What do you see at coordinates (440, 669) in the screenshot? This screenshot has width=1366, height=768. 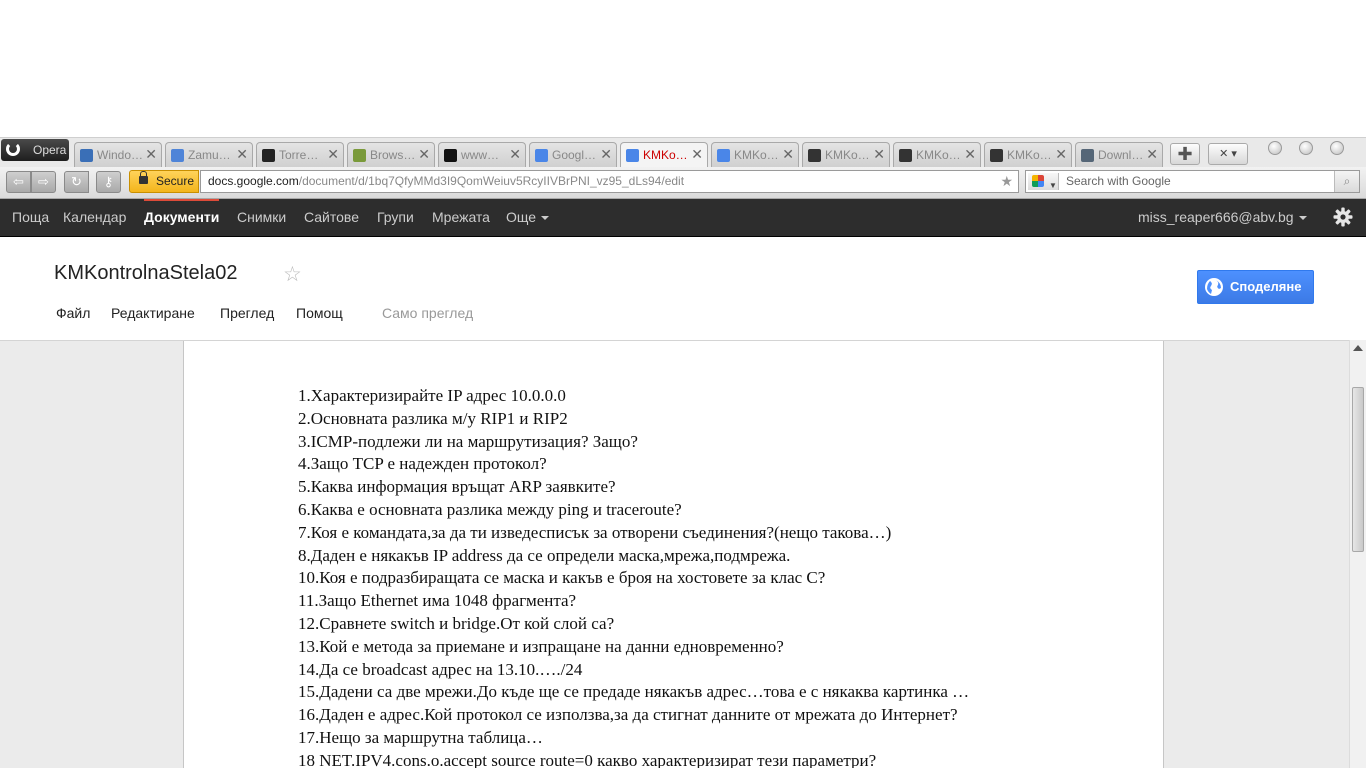 I see `document-line: 14.Да се broadcast адрес на 13.10.…./24` at bounding box center [440, 669].